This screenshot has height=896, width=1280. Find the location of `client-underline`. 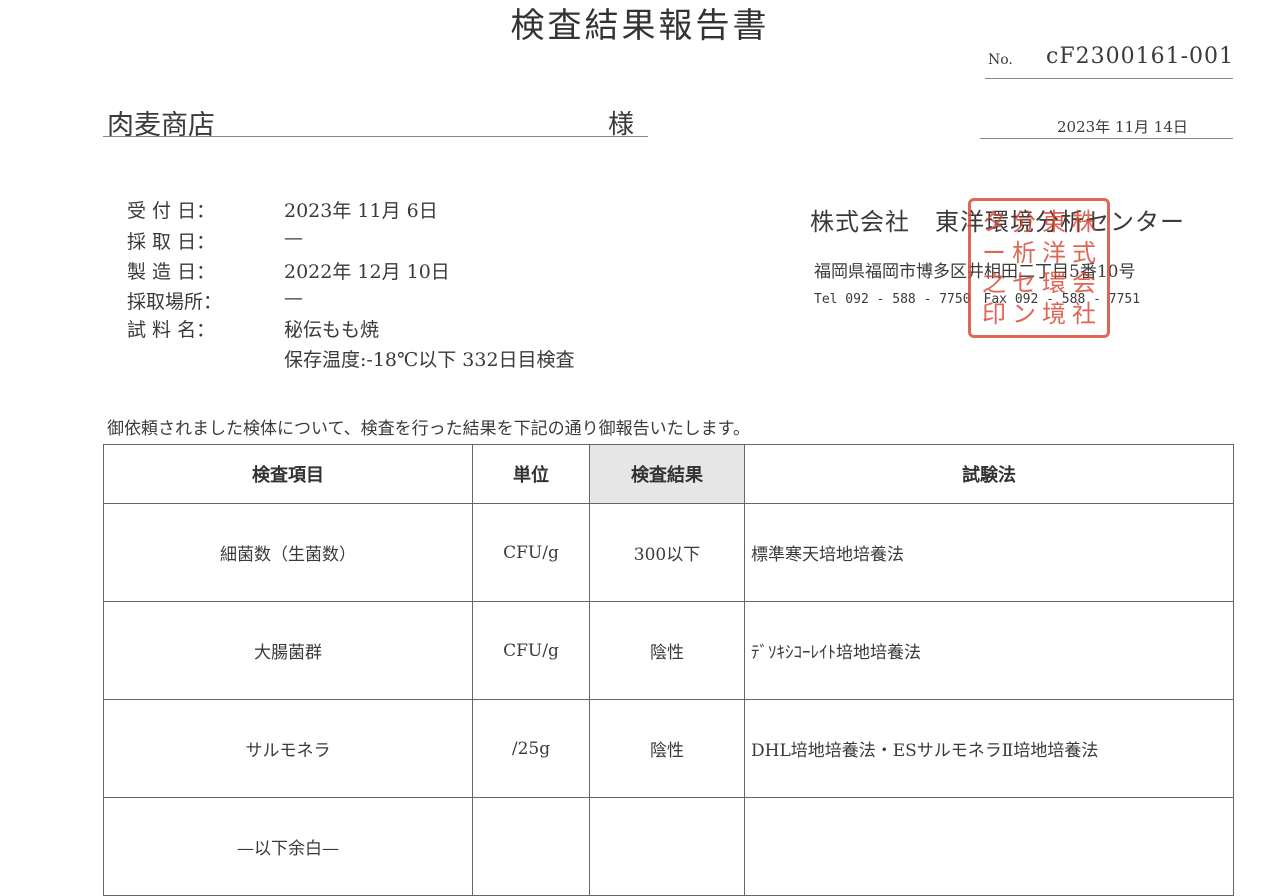

client-underline is located at coordinates (375, 136).